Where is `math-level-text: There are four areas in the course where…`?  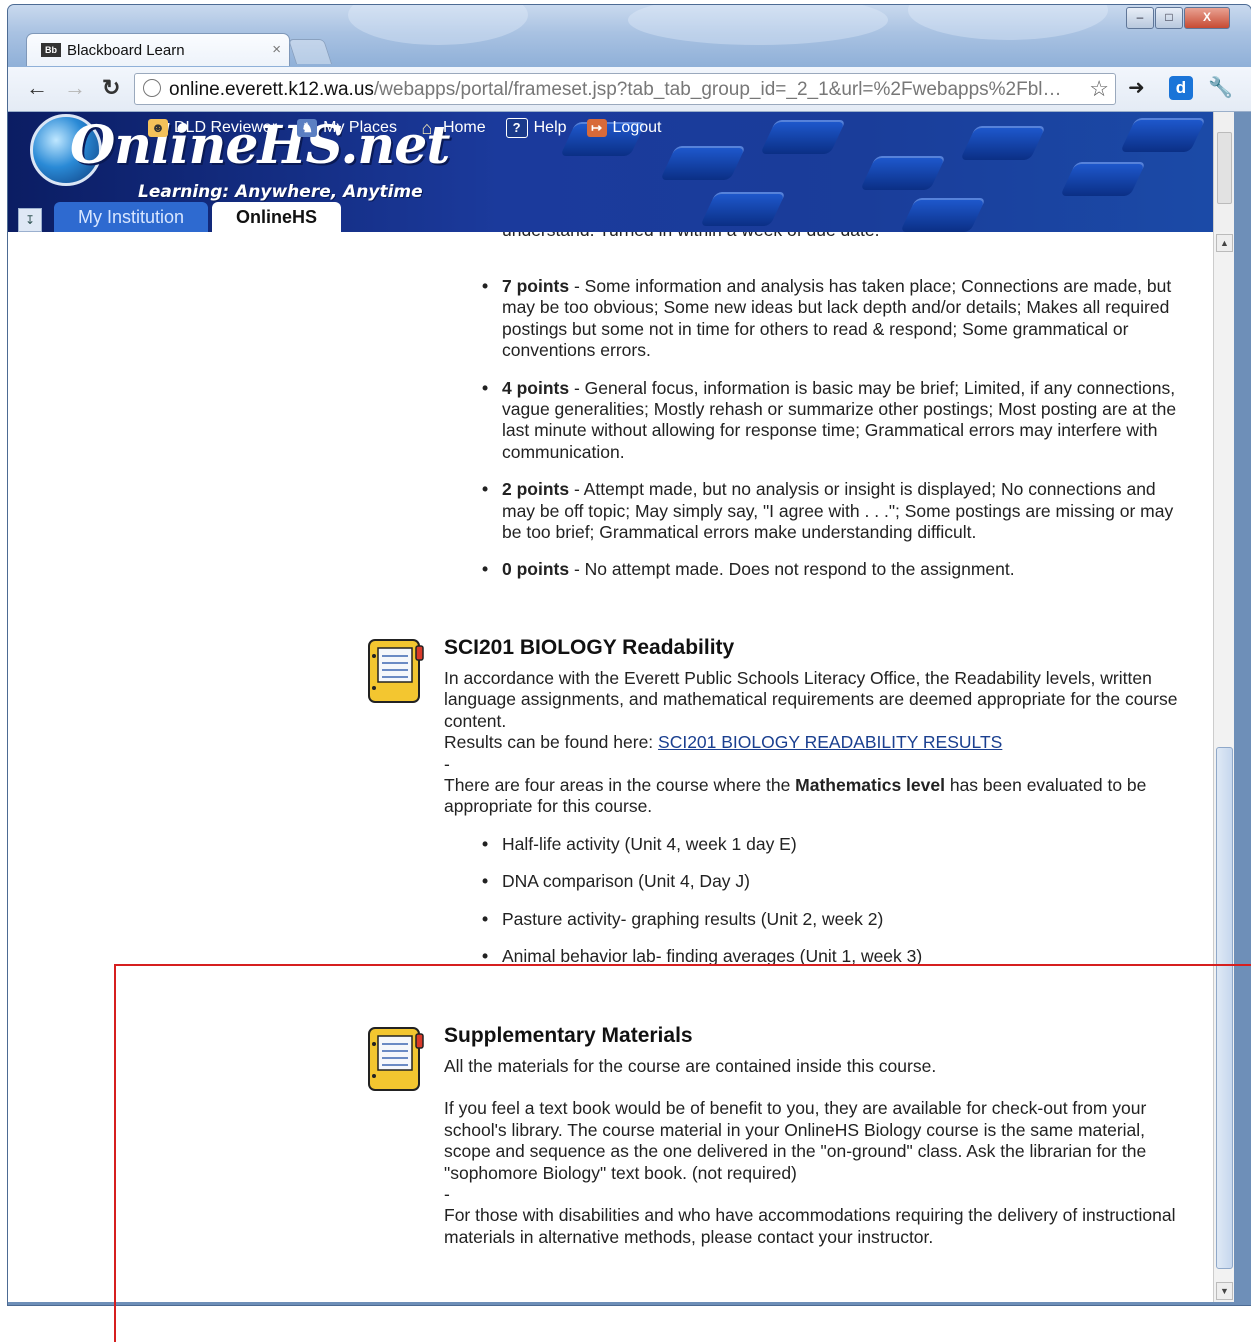
math-level-text: There are four areas in the course where… is located at coordinates (815, 796).